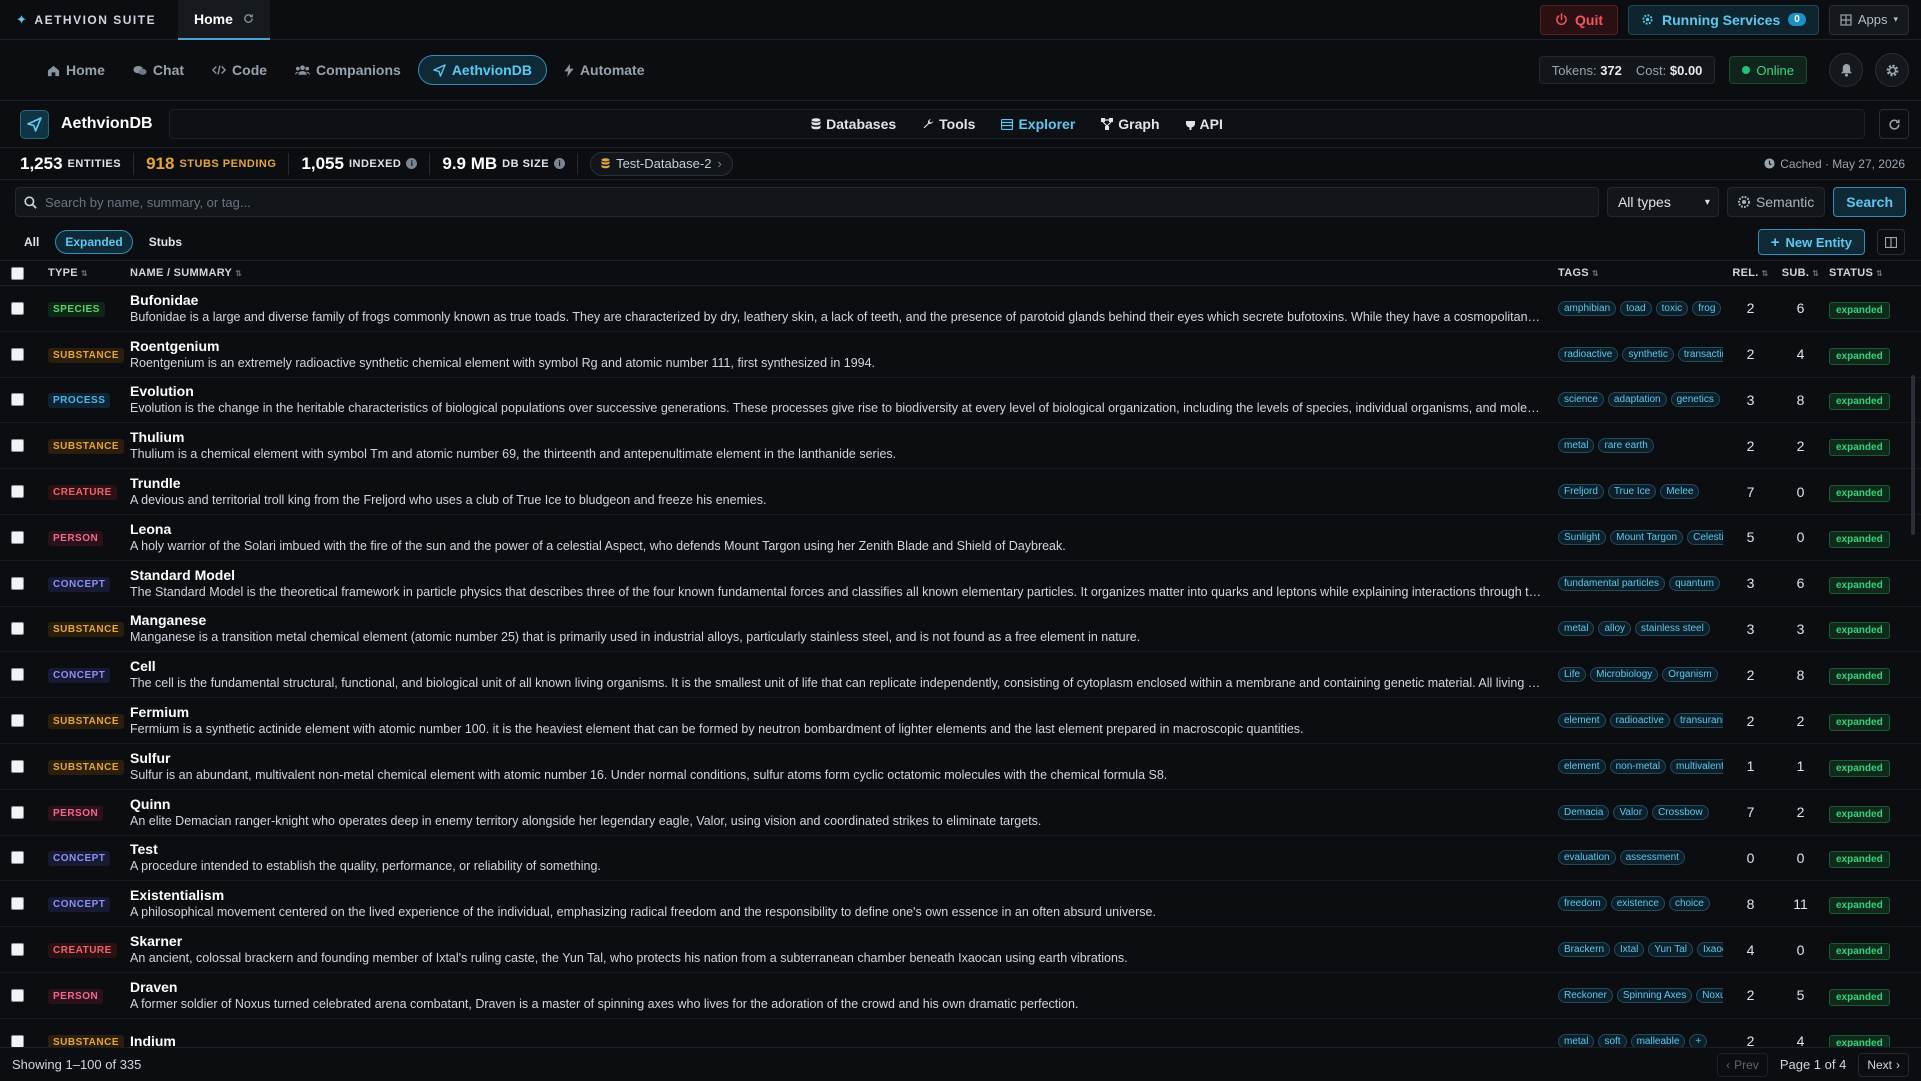  What do you see at coordinates (1636, 308) in the screenshot?
I see `tag-chip: toad` at bounding box center [1636, 308].